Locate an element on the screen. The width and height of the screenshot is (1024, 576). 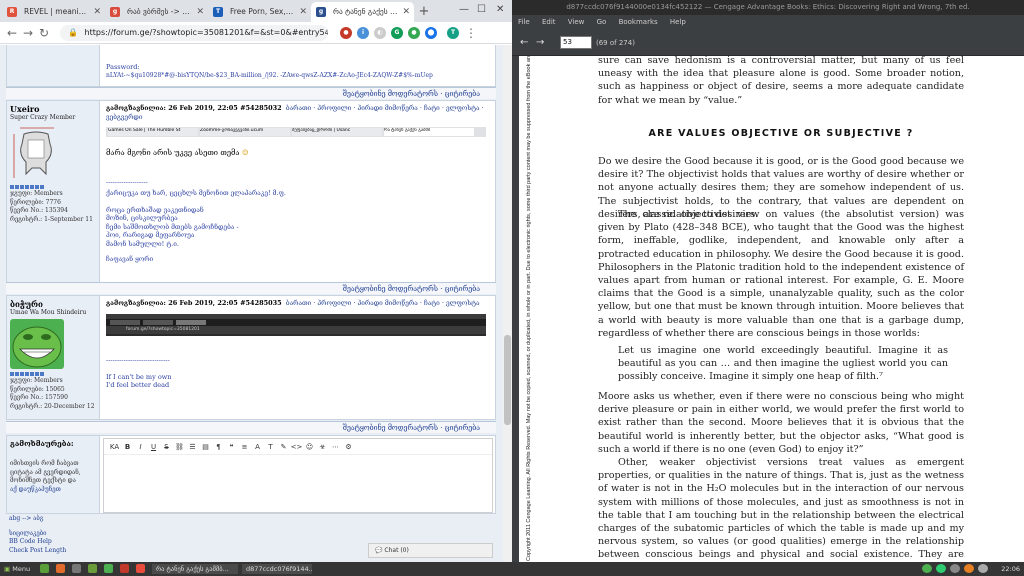
menu-file: File is located at coordinates (524, 22).